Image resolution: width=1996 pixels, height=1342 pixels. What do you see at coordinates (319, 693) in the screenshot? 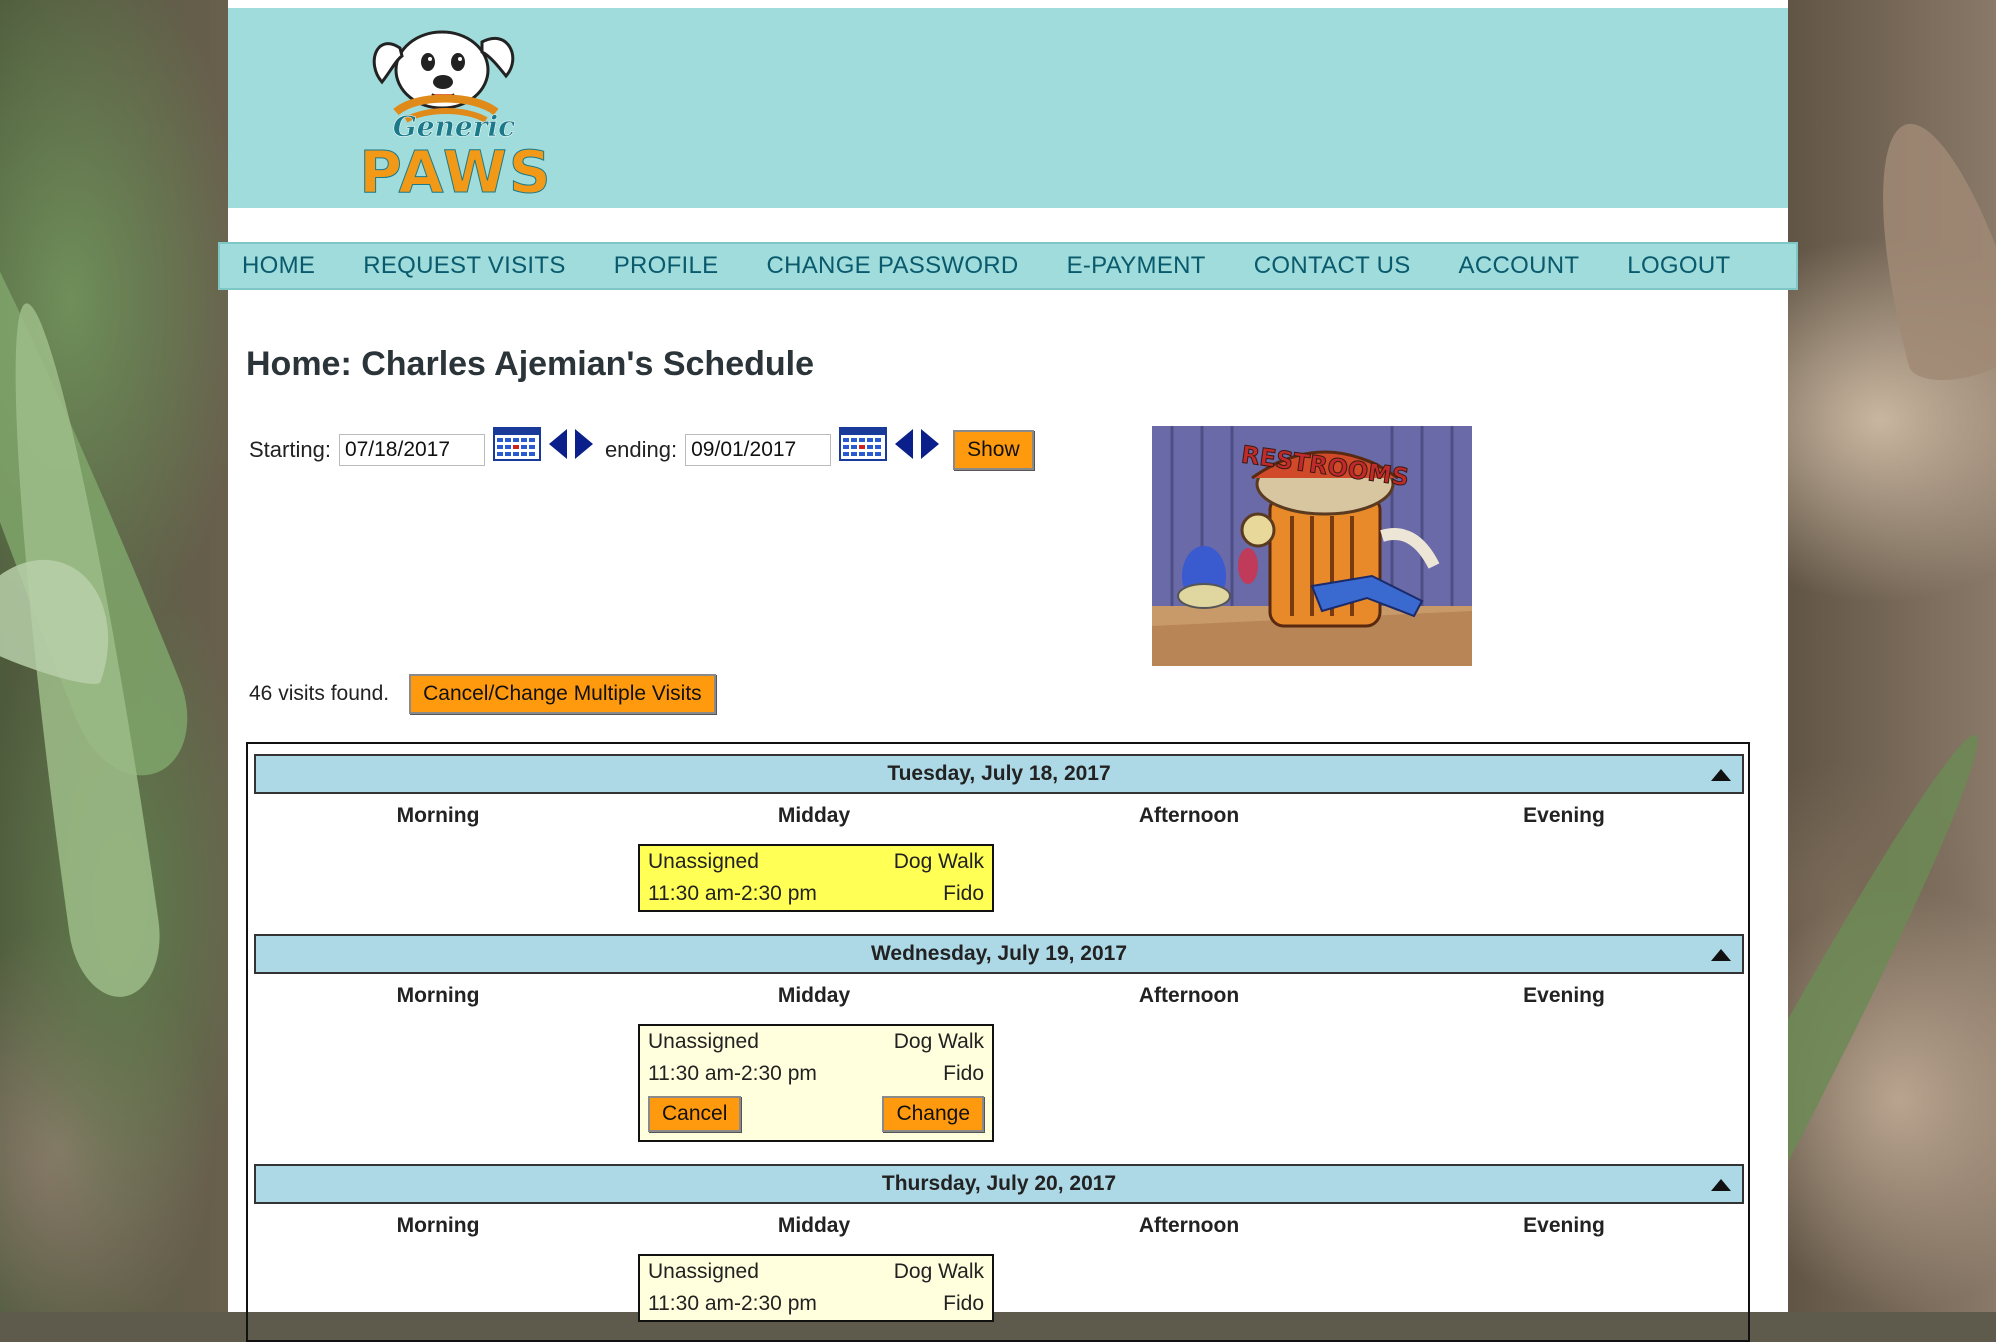
I see `visits-found-count: 46 visits found.` at bounding box center [319, 693].